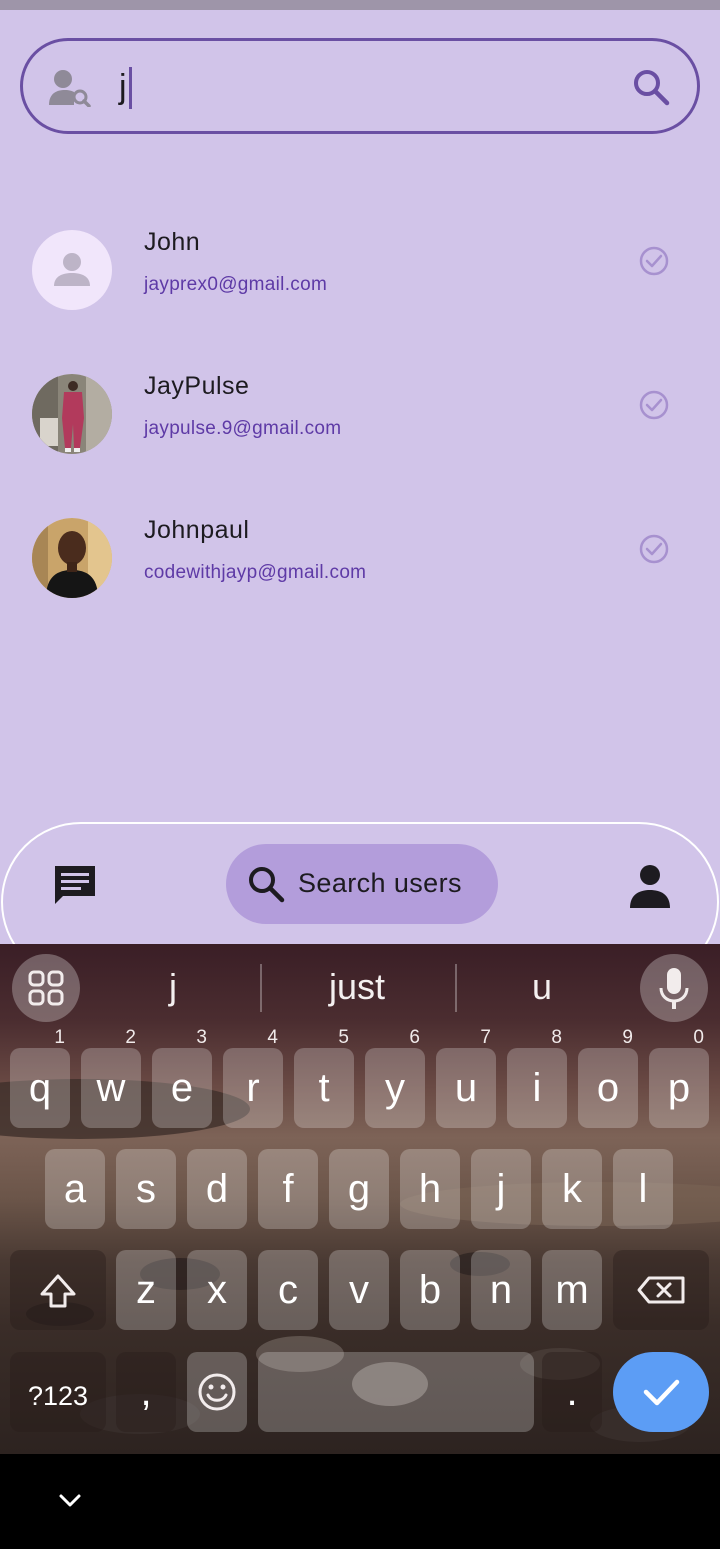  I want to click on key-n: n, so click(501, 1290).